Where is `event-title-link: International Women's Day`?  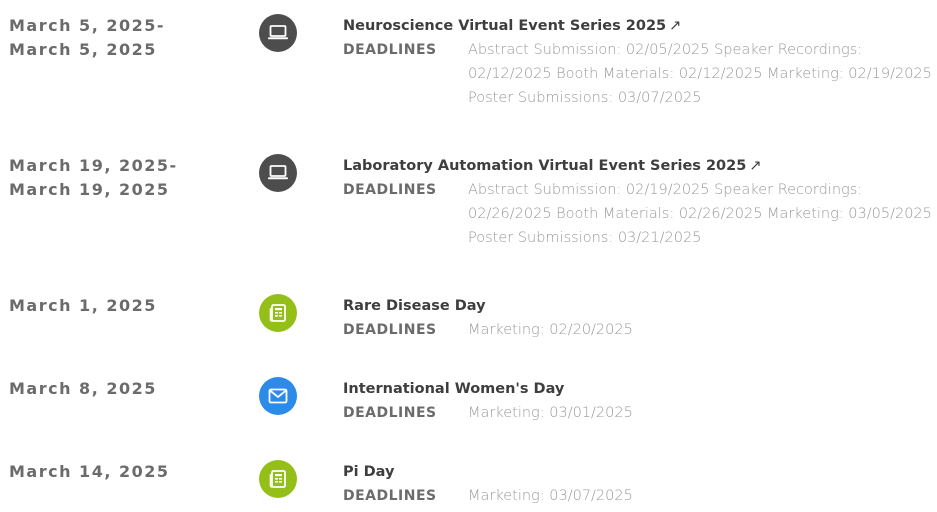 event-title-link: International Women's Day is located at coordinates (640, 389).